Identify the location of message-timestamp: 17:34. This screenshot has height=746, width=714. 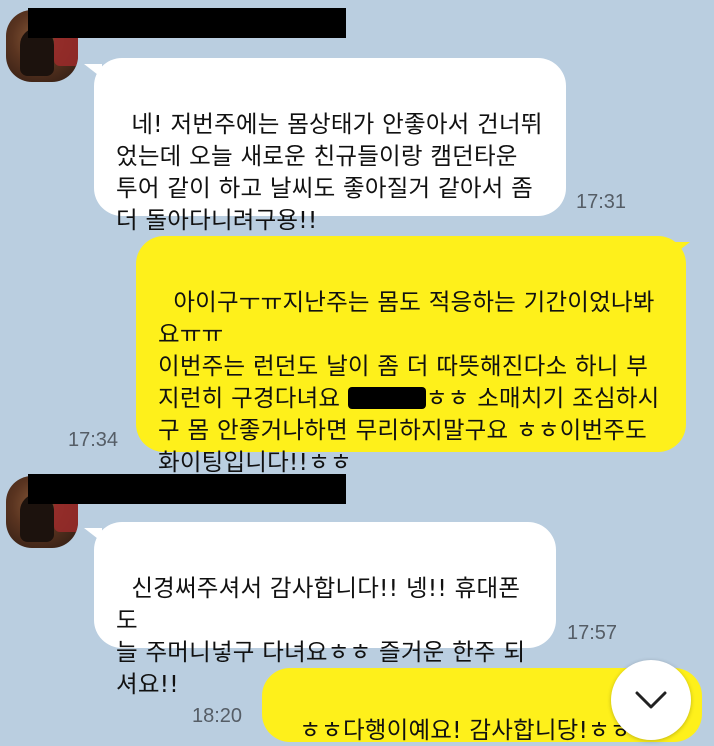
(93, 440).